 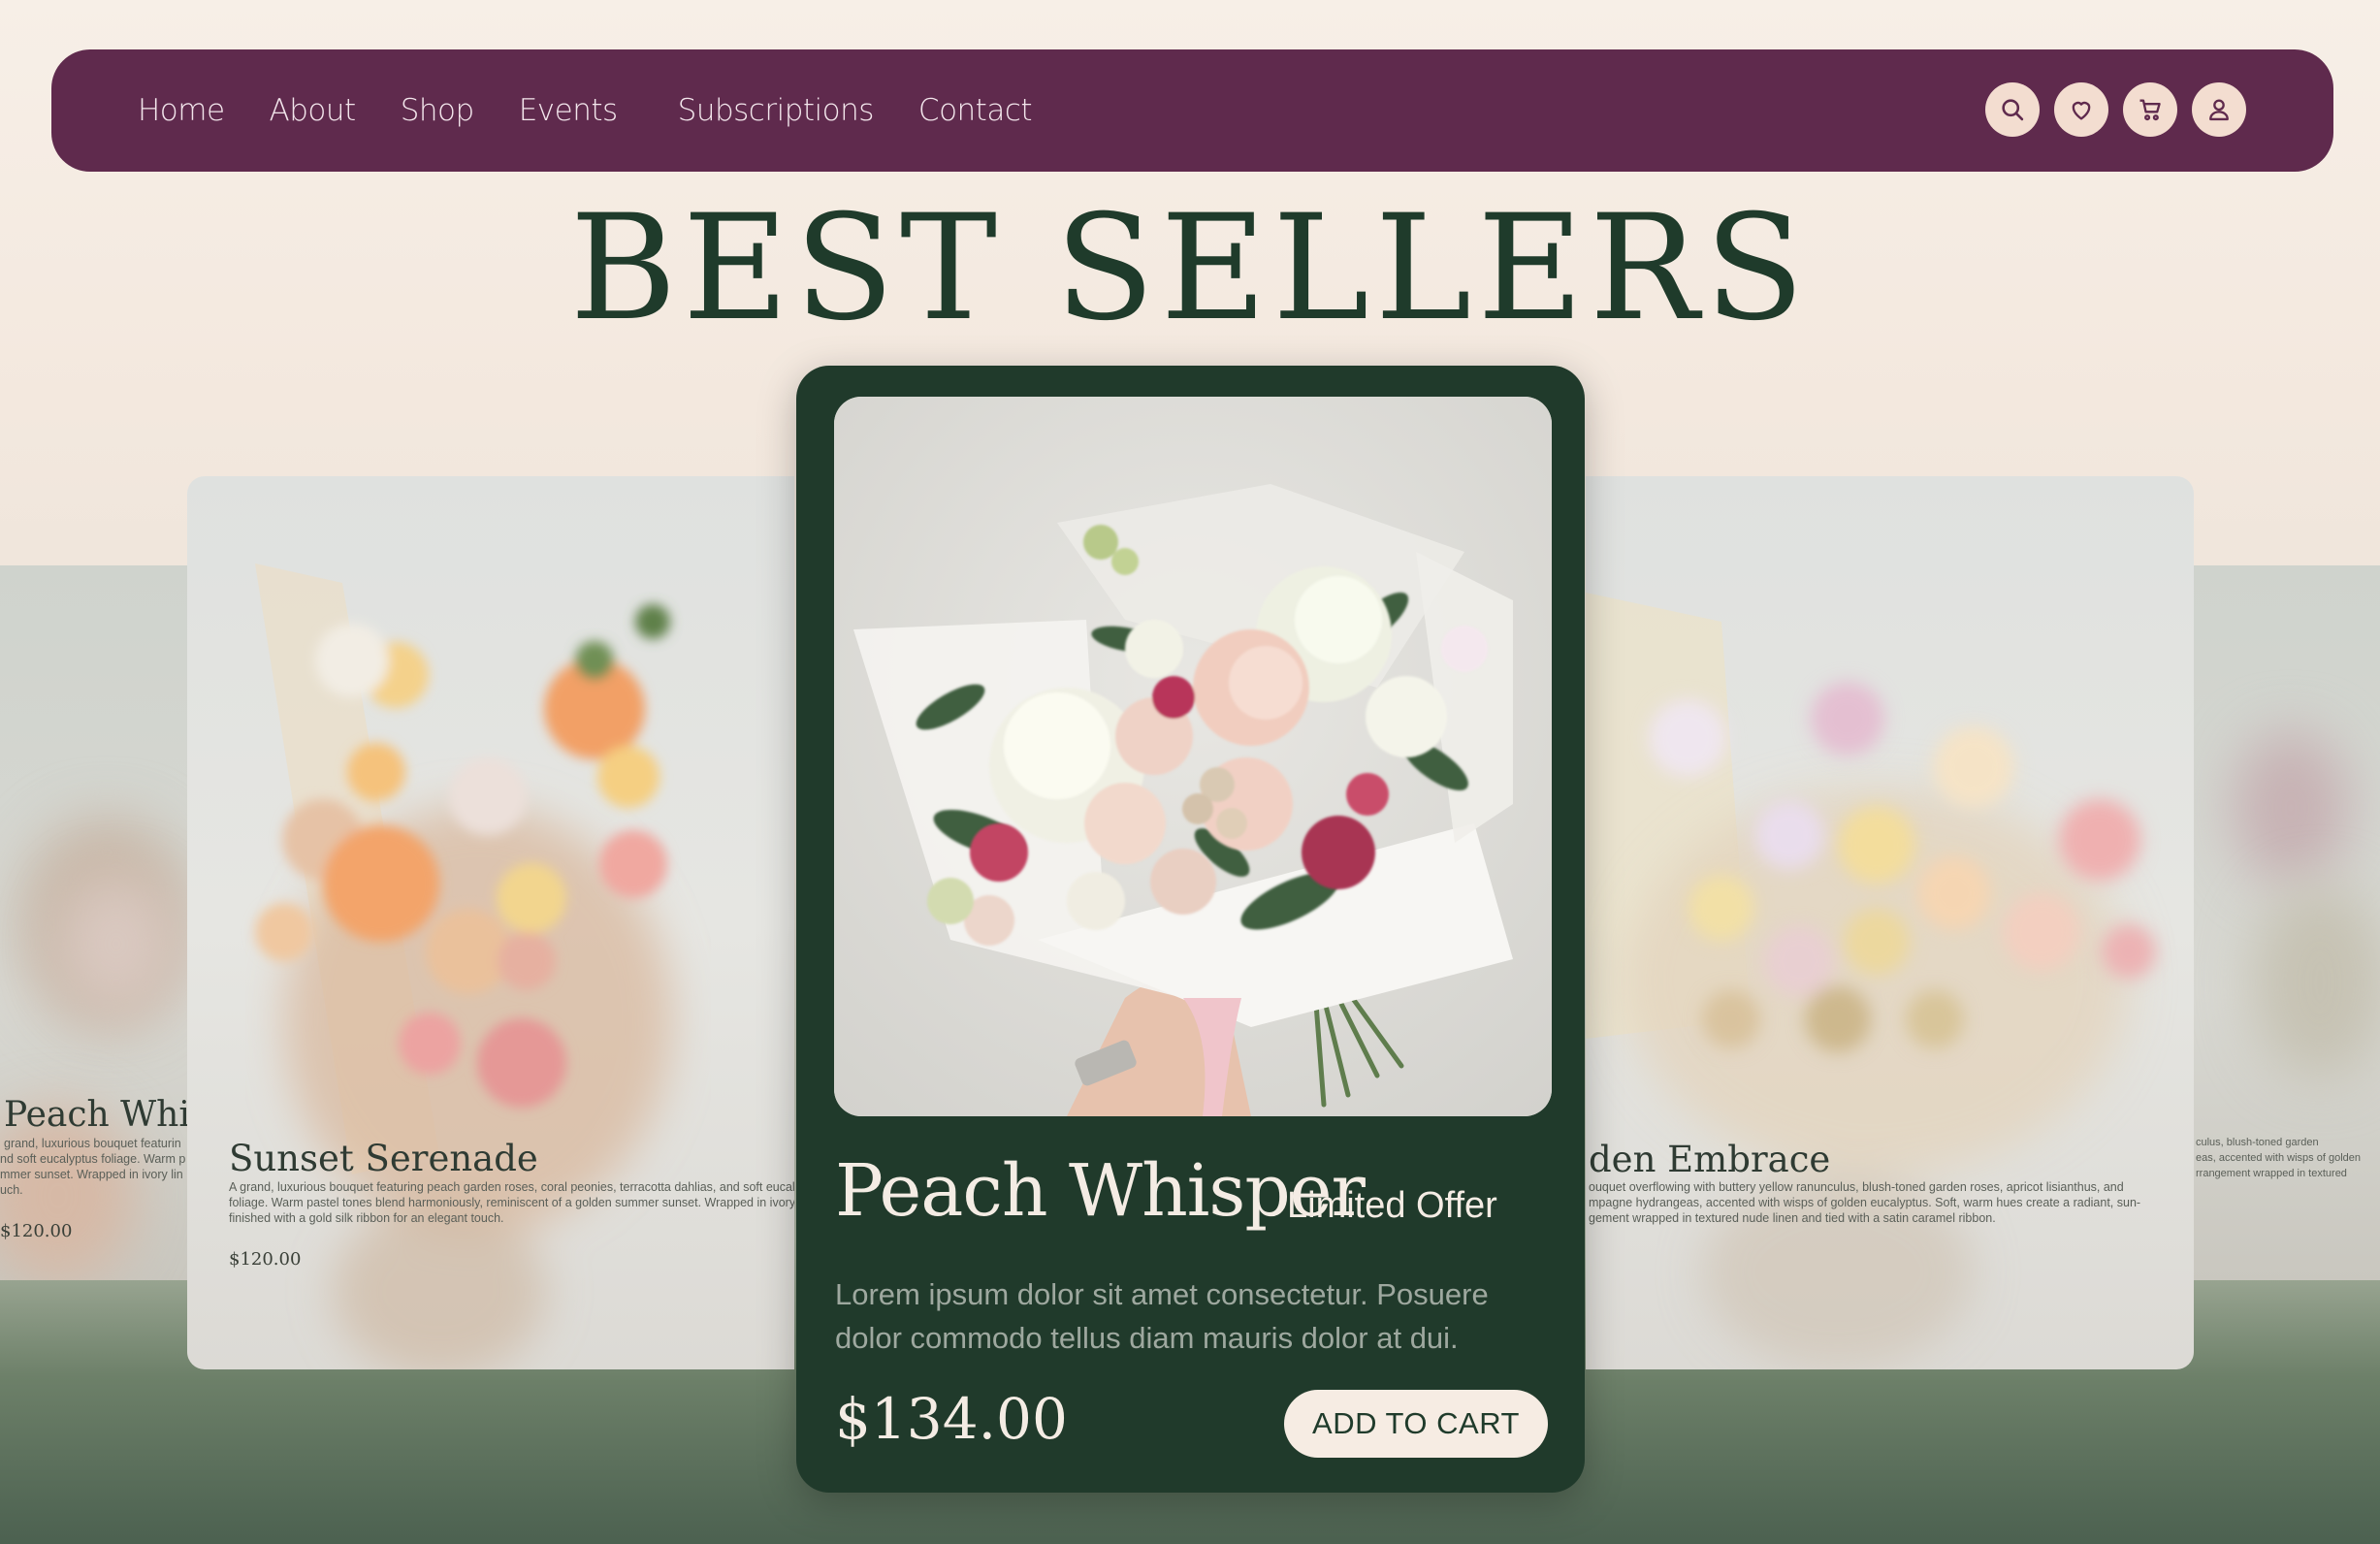 What do you see at coordinates (951, 1419) in the screenshot?
I see `featured-product-price: $134.00` at bounding box center [951, 1419].